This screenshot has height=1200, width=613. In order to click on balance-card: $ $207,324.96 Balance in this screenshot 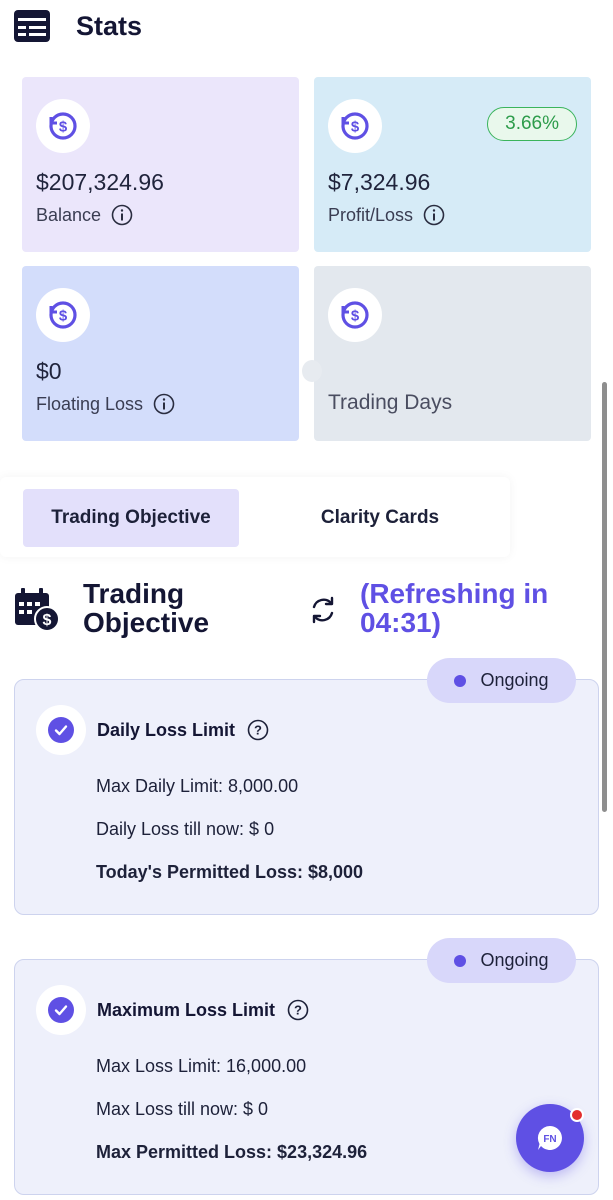, I will do `click(160, 164)`.